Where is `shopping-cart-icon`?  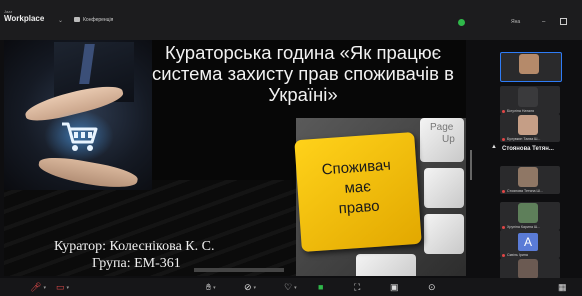
shopping-cart-icon is located at coordinates (80, 136).